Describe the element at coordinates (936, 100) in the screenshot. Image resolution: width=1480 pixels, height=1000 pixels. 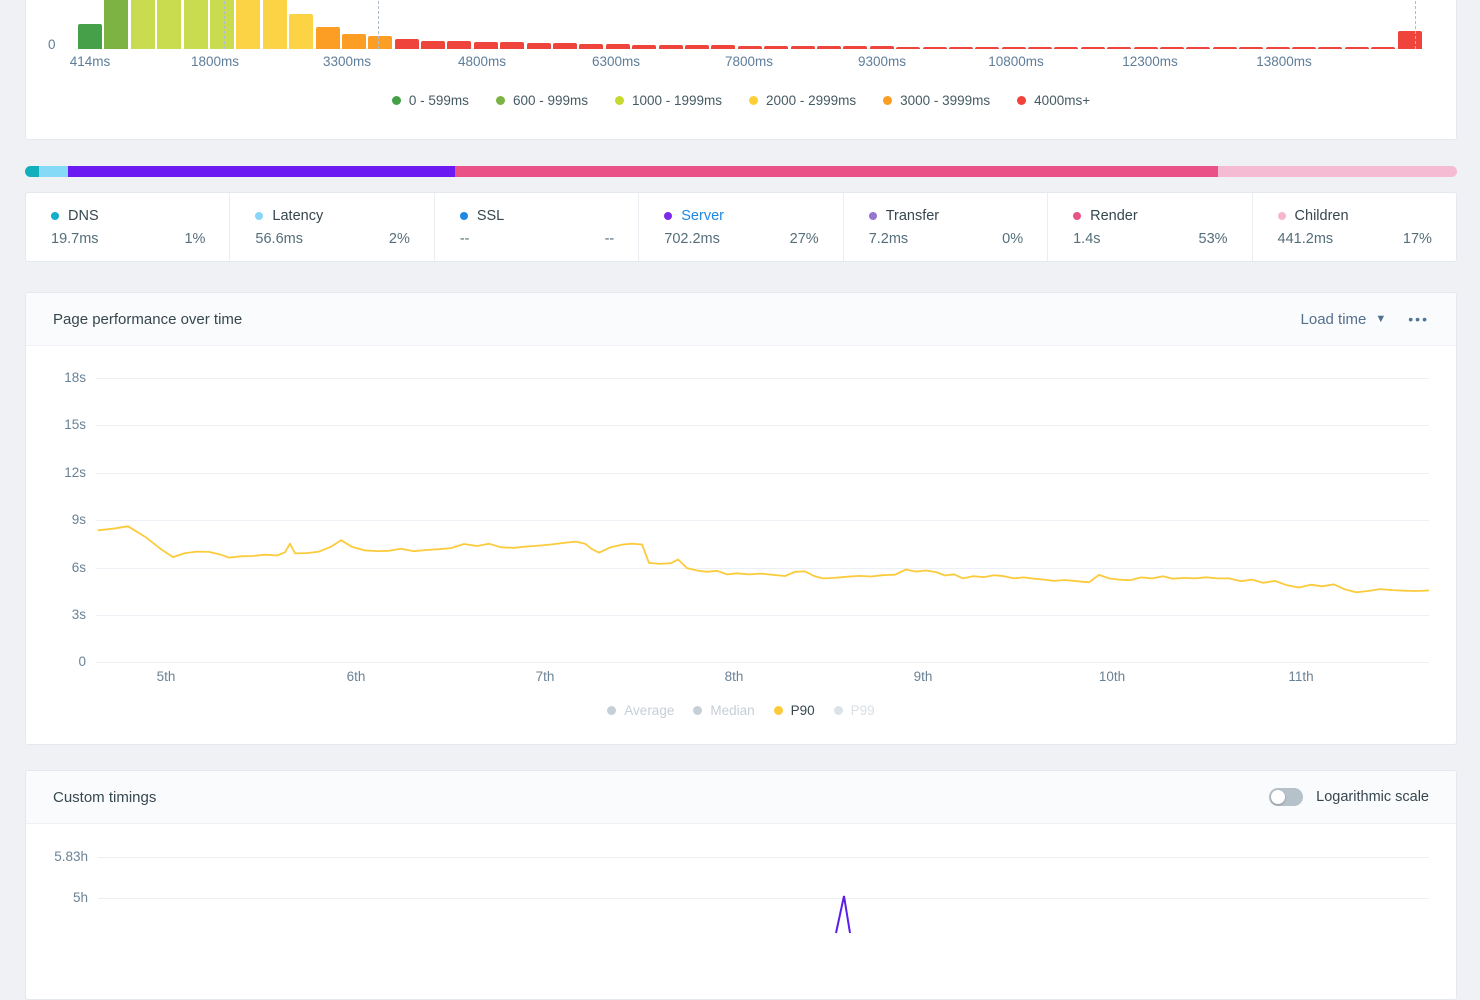
I see `histogram-legend-item: 3000 - 3999ms` at that location.